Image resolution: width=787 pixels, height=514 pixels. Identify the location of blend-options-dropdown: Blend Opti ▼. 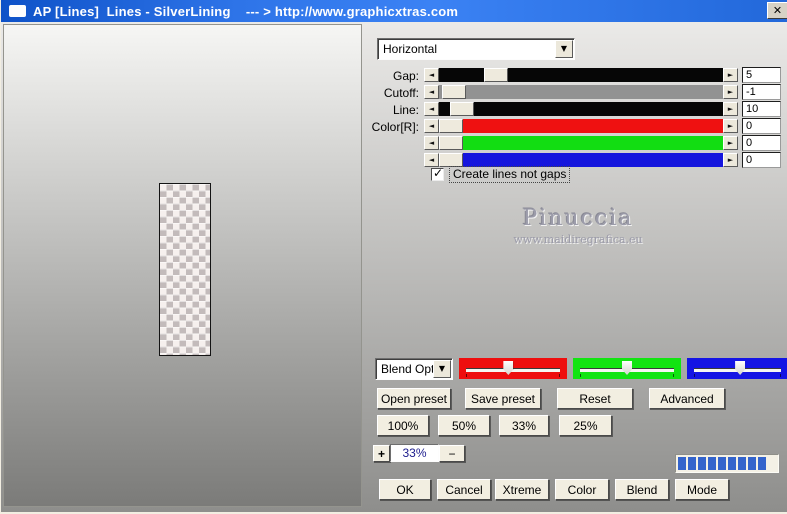
(414, 369).